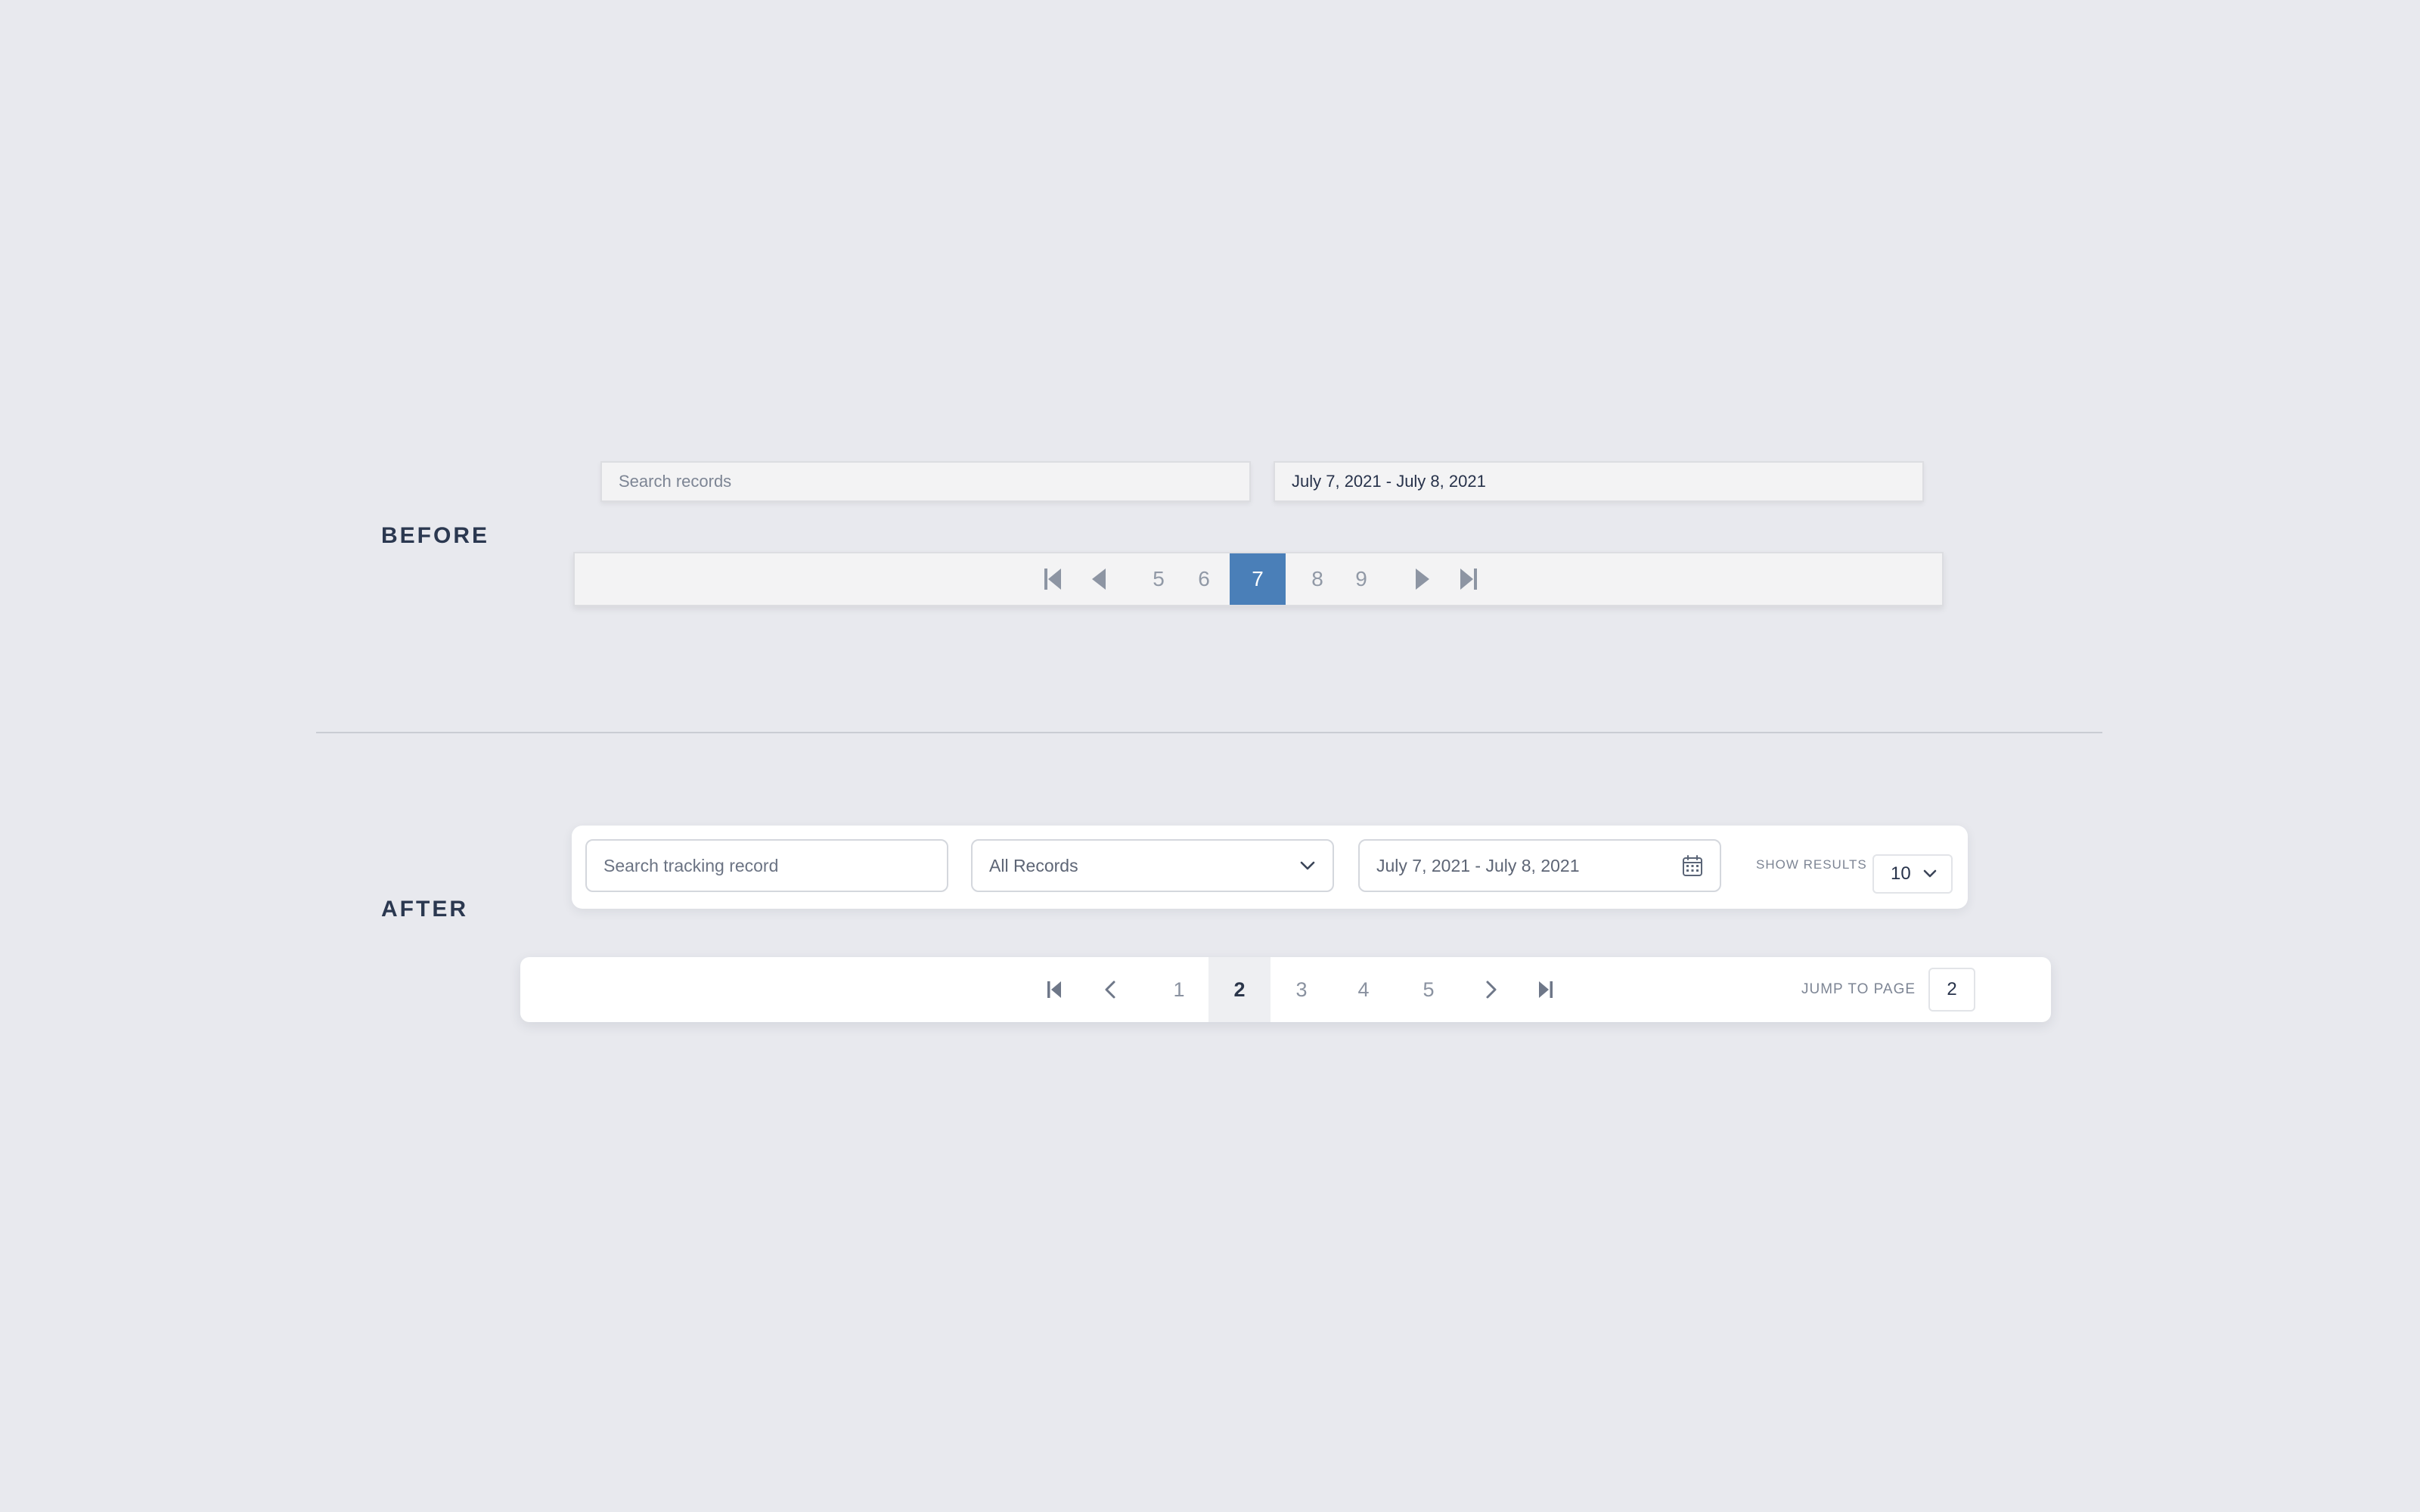 This screenshot has height=1512, width=2420. Describe the element at coordinates (1692, 865) in the screenshot. I see `calendar-icon` at that location.